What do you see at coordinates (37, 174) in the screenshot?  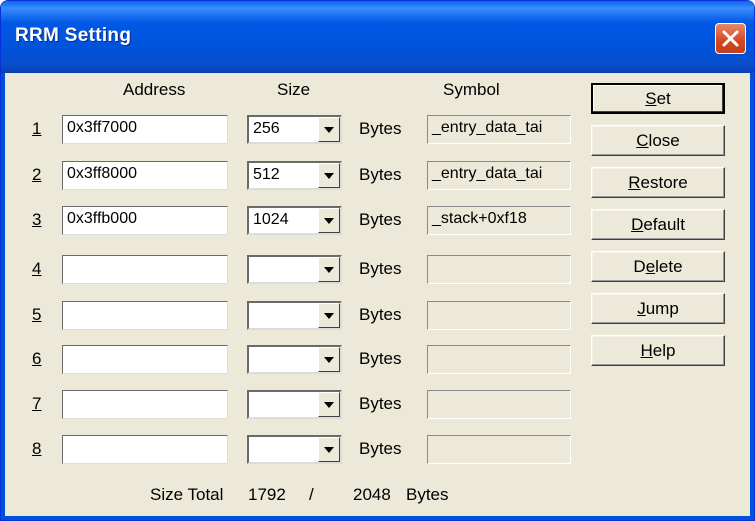 I see `row-number: 2` at bounding box center [37, 174].